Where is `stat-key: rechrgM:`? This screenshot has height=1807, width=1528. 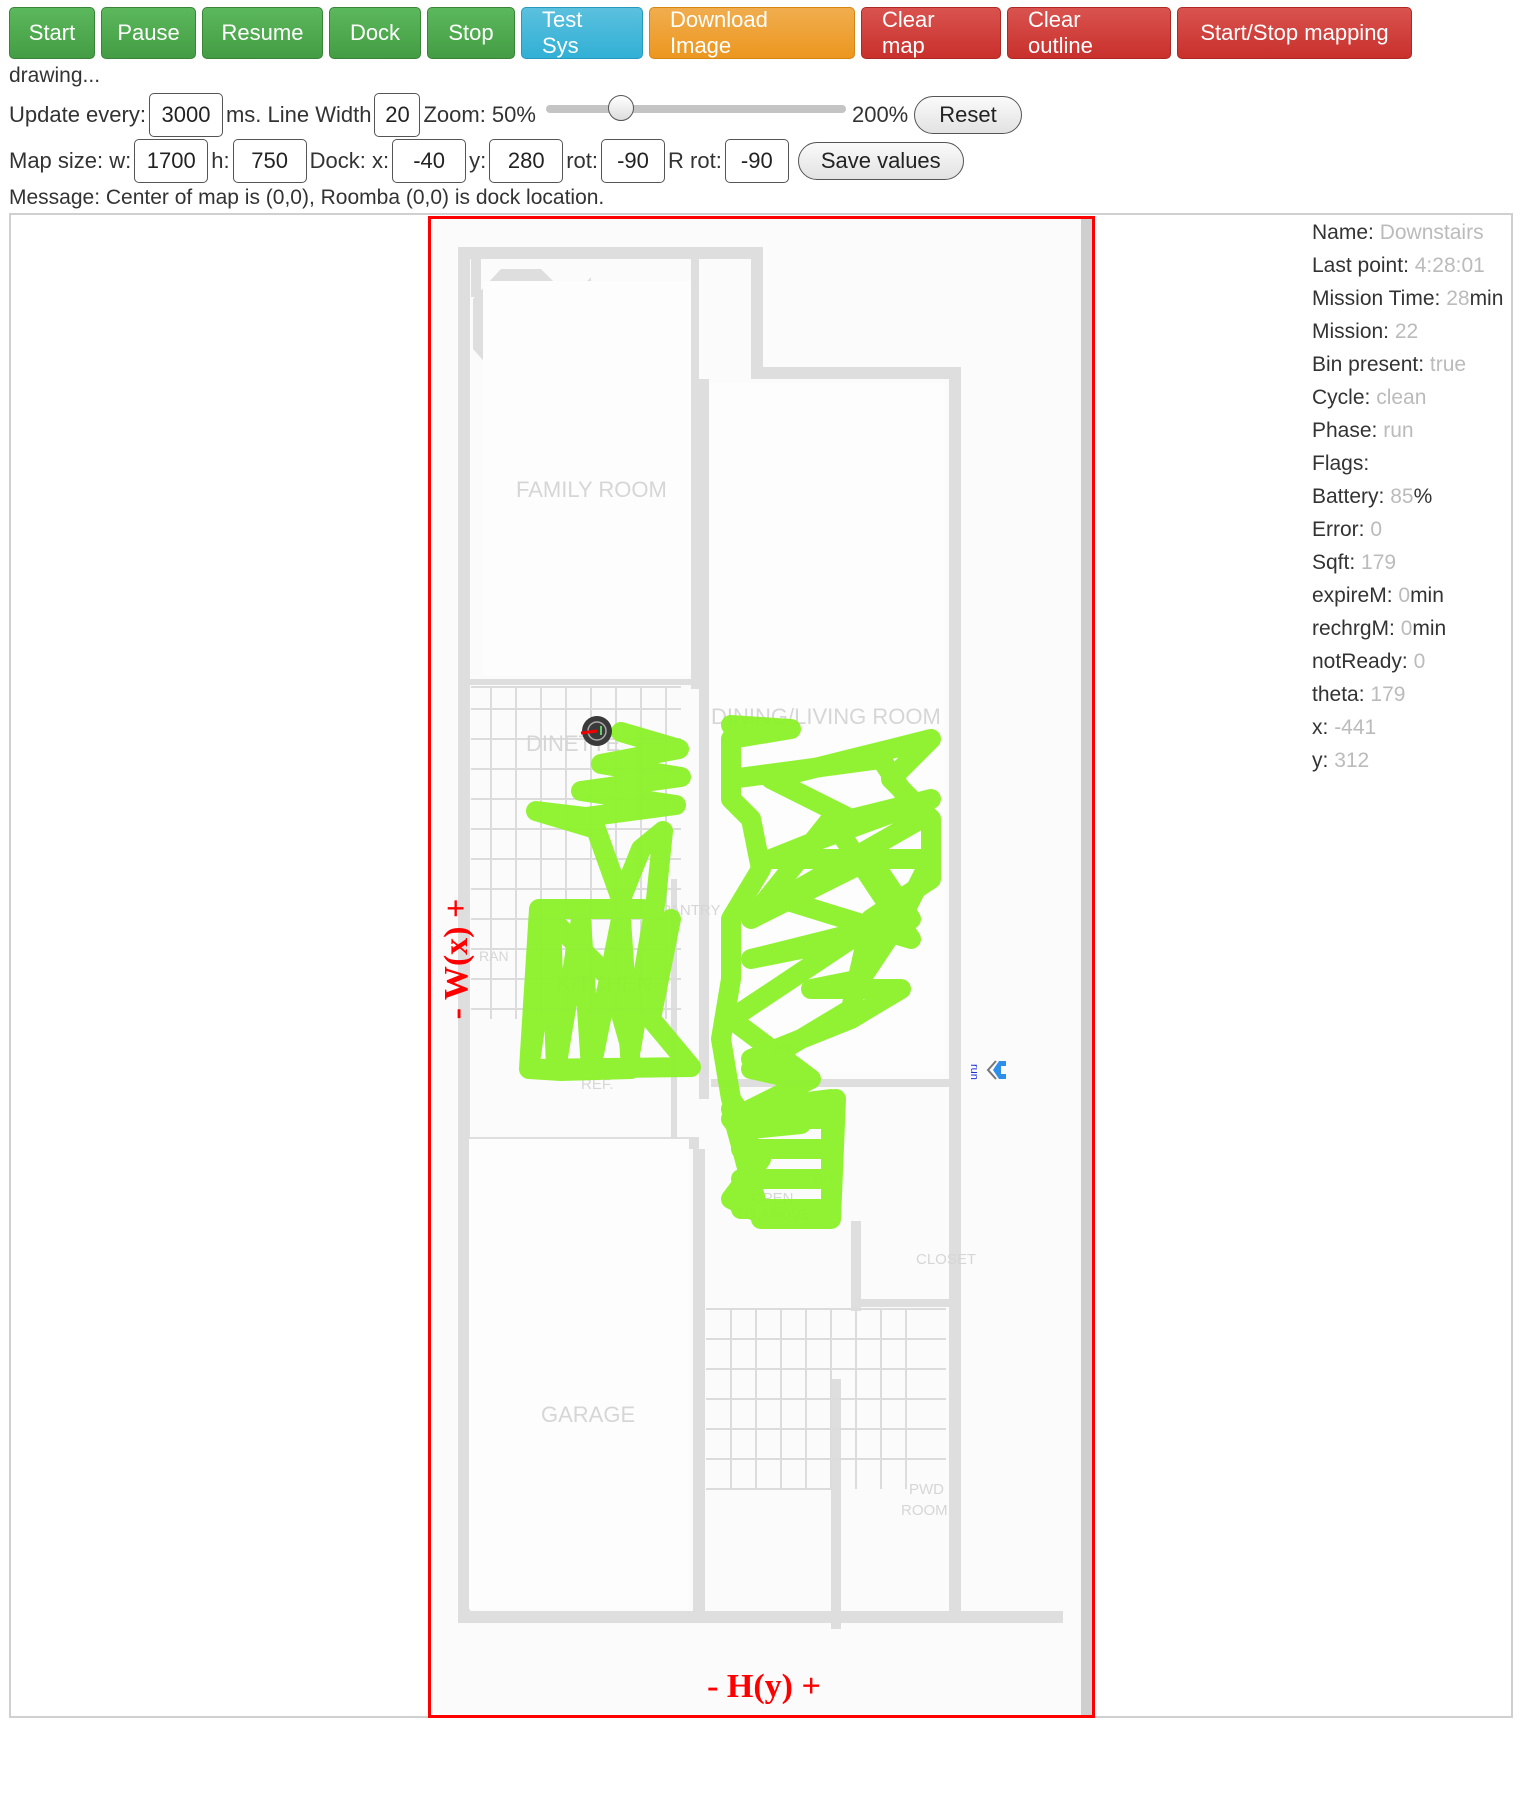 stat-key: rechrgM: is located at coordinates (1353, 628).